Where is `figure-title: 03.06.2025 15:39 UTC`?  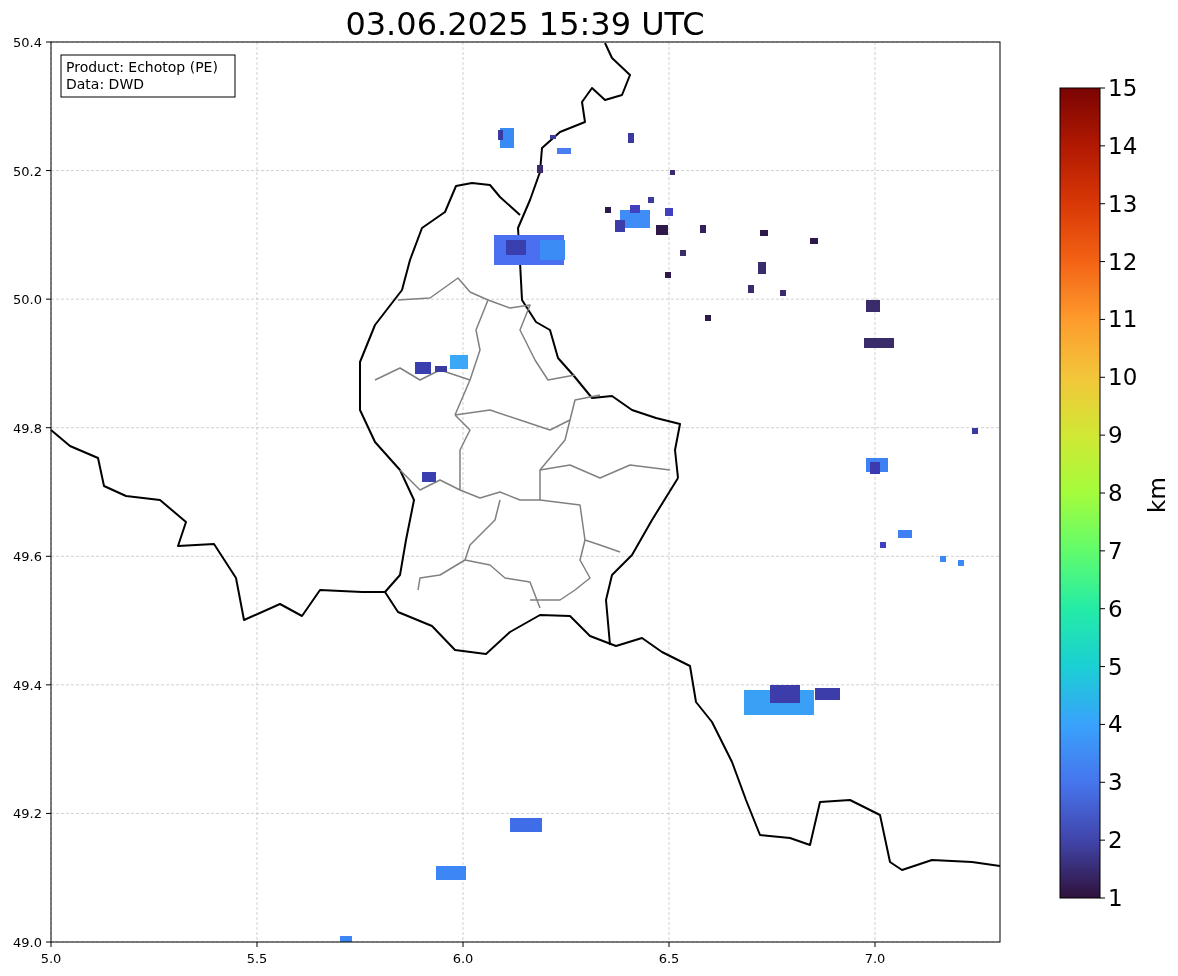 figure-title: 03.06.2025 15:39 UTC is located at coordinates (525, 24).